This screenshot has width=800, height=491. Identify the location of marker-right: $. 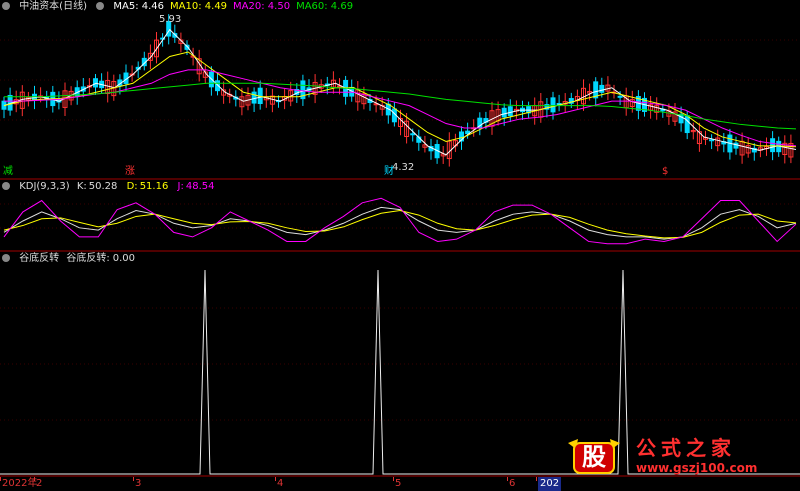
(665, 172).